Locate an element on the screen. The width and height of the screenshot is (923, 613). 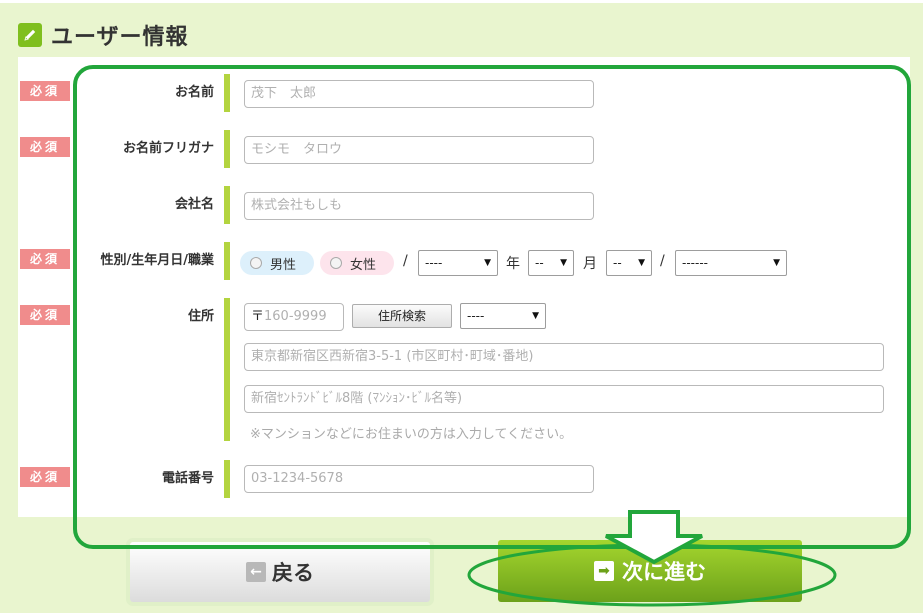
address-label: 住所 is located at coordinates (200, 316).